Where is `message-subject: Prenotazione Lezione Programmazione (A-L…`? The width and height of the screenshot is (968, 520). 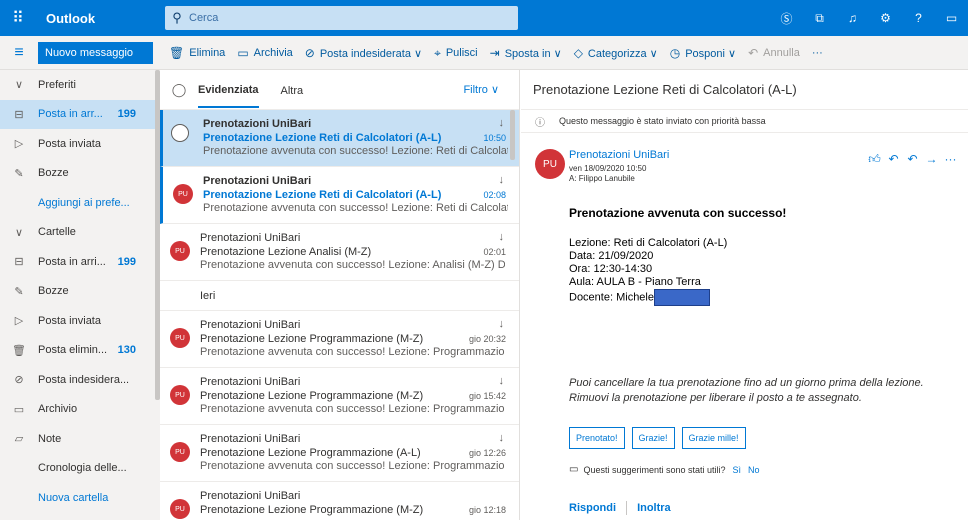
message-subject: Prenotazione Lezione Programmazione (A-L… is located at coordinates (310, 453).